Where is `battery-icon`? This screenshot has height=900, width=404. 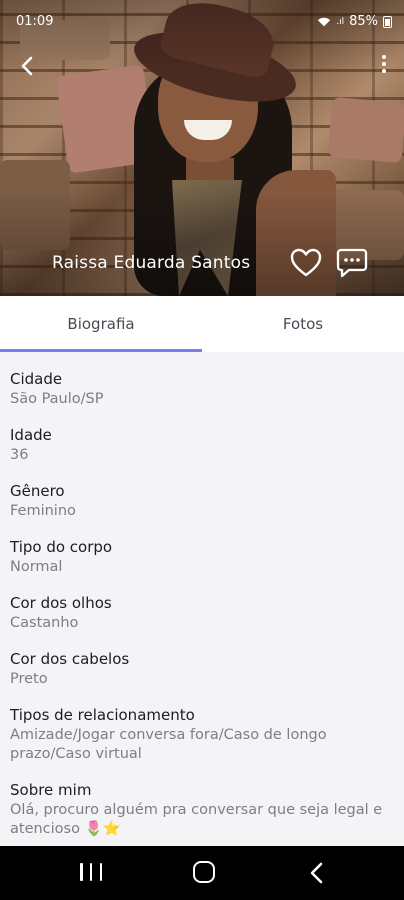 battery-icon is located at coordinates (387, 21).